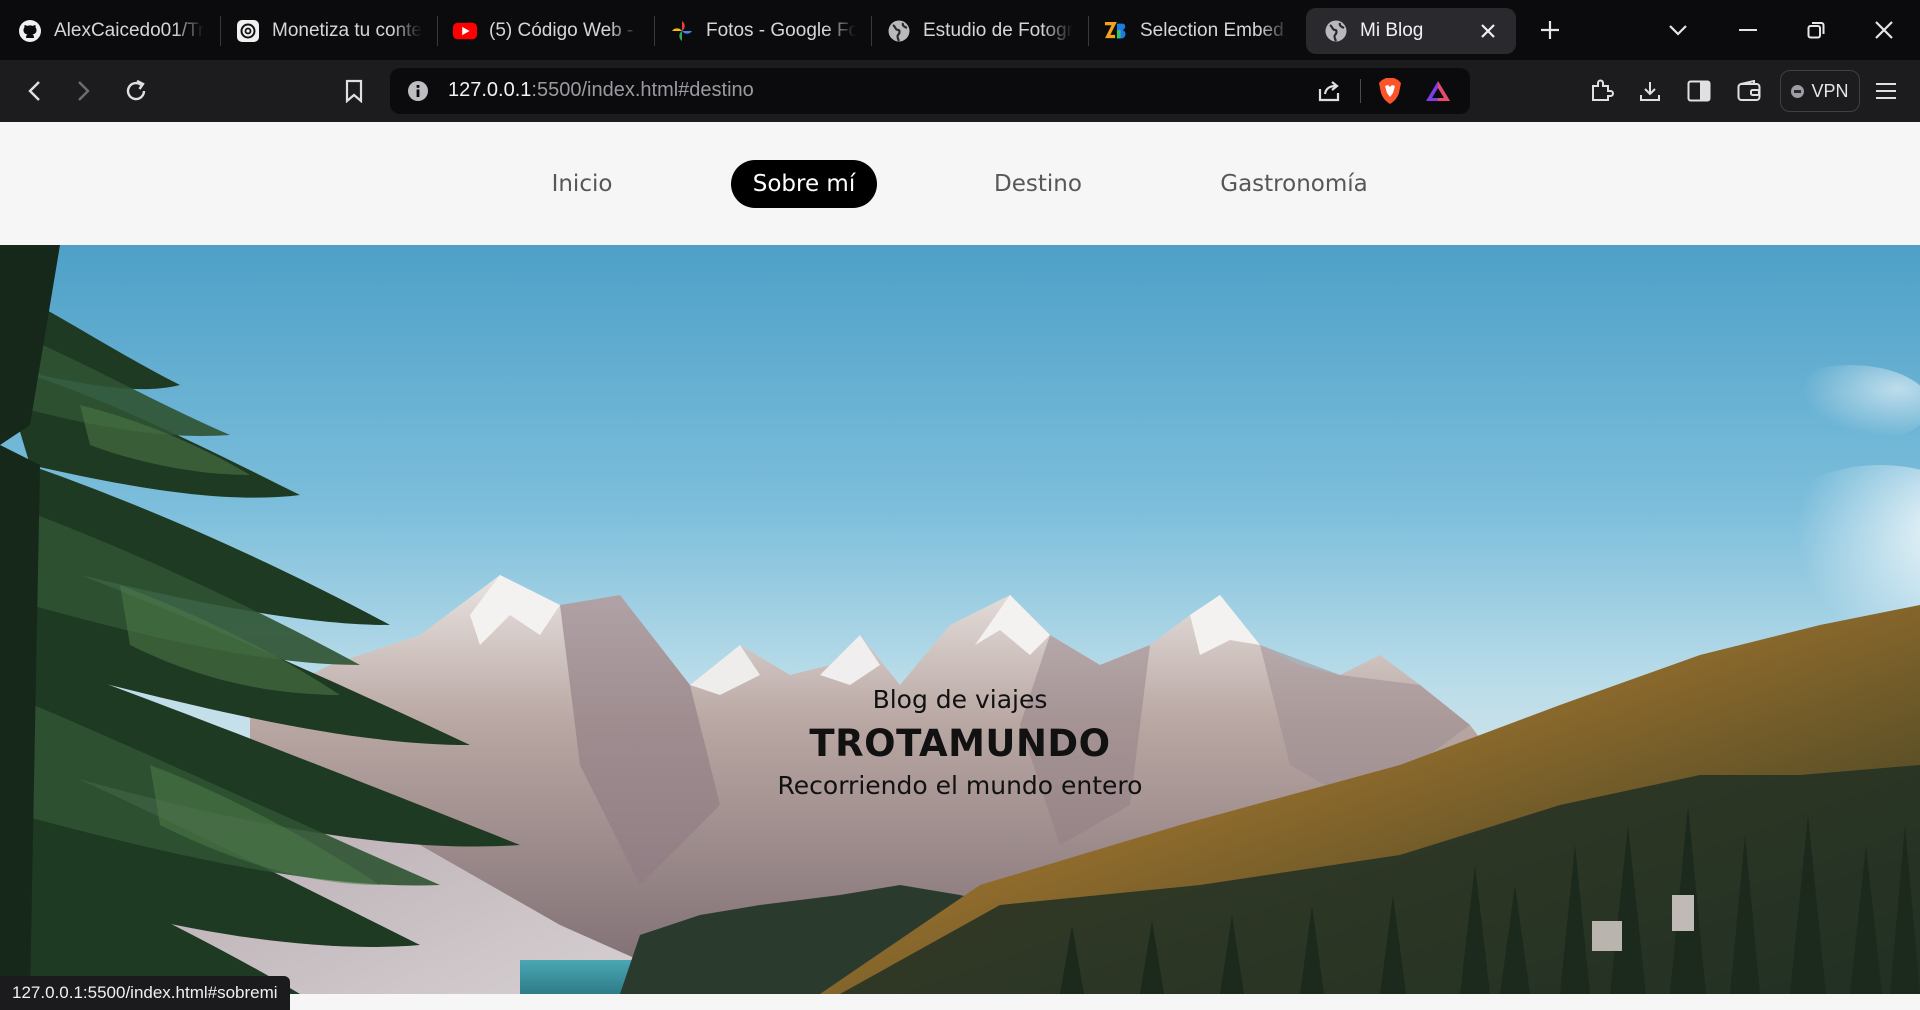 This screenshot has width=1920, height=1010. What do you see at coordinates (1038, 184) in the screenshot?
I see `nav-link-destino: Destino` at bounding box center [1038, 184].